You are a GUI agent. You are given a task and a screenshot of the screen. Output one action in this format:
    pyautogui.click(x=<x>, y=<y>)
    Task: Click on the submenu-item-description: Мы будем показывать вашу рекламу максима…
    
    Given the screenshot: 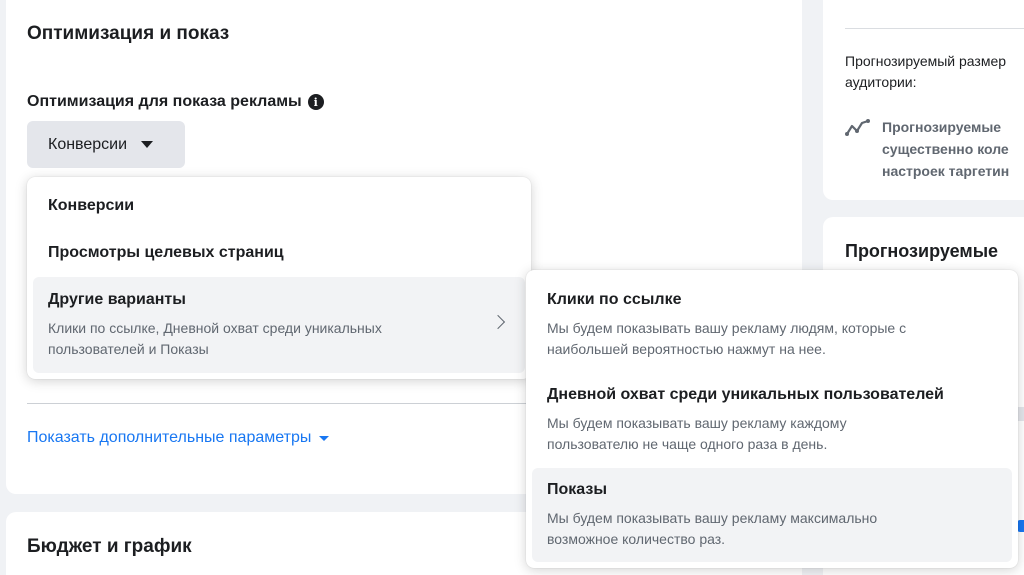 What is the action you would take?
    pyautogui.click(x=772, y=529)
    